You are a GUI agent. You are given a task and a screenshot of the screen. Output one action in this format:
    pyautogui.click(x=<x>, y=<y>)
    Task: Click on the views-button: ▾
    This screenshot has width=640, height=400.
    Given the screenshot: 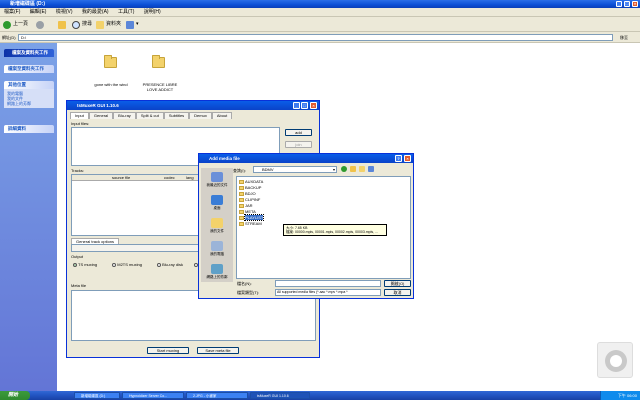 What is the action you would take?
    pyautogui.click(x=132, y=24)
    